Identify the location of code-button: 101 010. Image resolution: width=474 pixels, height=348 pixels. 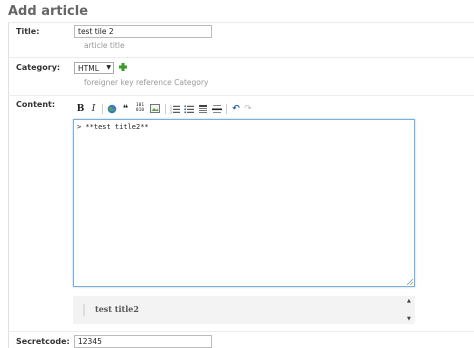
(140, 109).